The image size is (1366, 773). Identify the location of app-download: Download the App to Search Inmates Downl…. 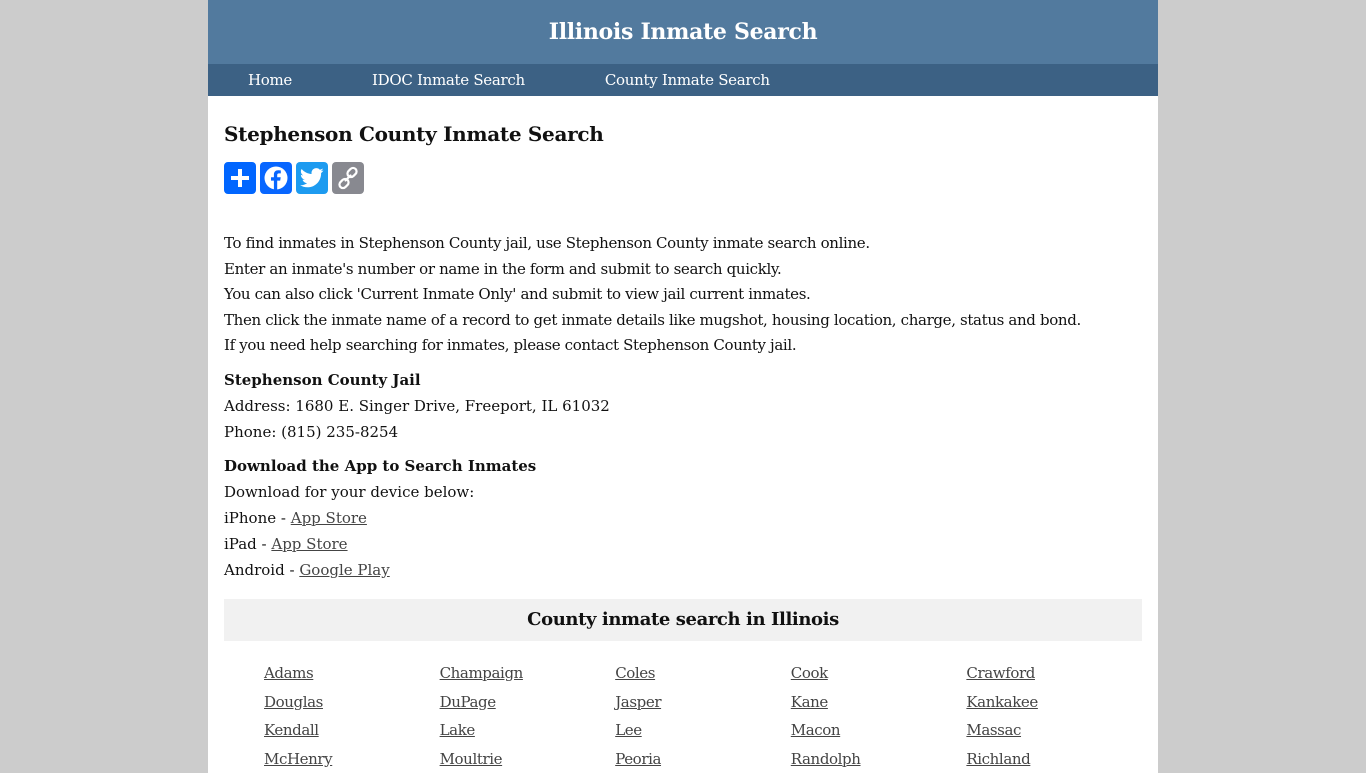
(683, 518).